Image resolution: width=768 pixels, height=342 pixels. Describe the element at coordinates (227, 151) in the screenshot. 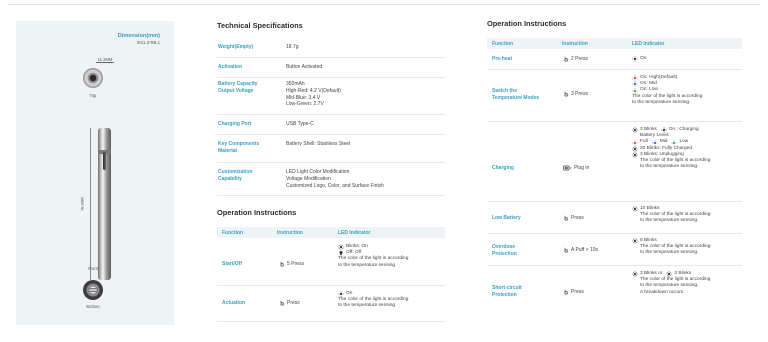

I see `spec-label: Material` at that location.